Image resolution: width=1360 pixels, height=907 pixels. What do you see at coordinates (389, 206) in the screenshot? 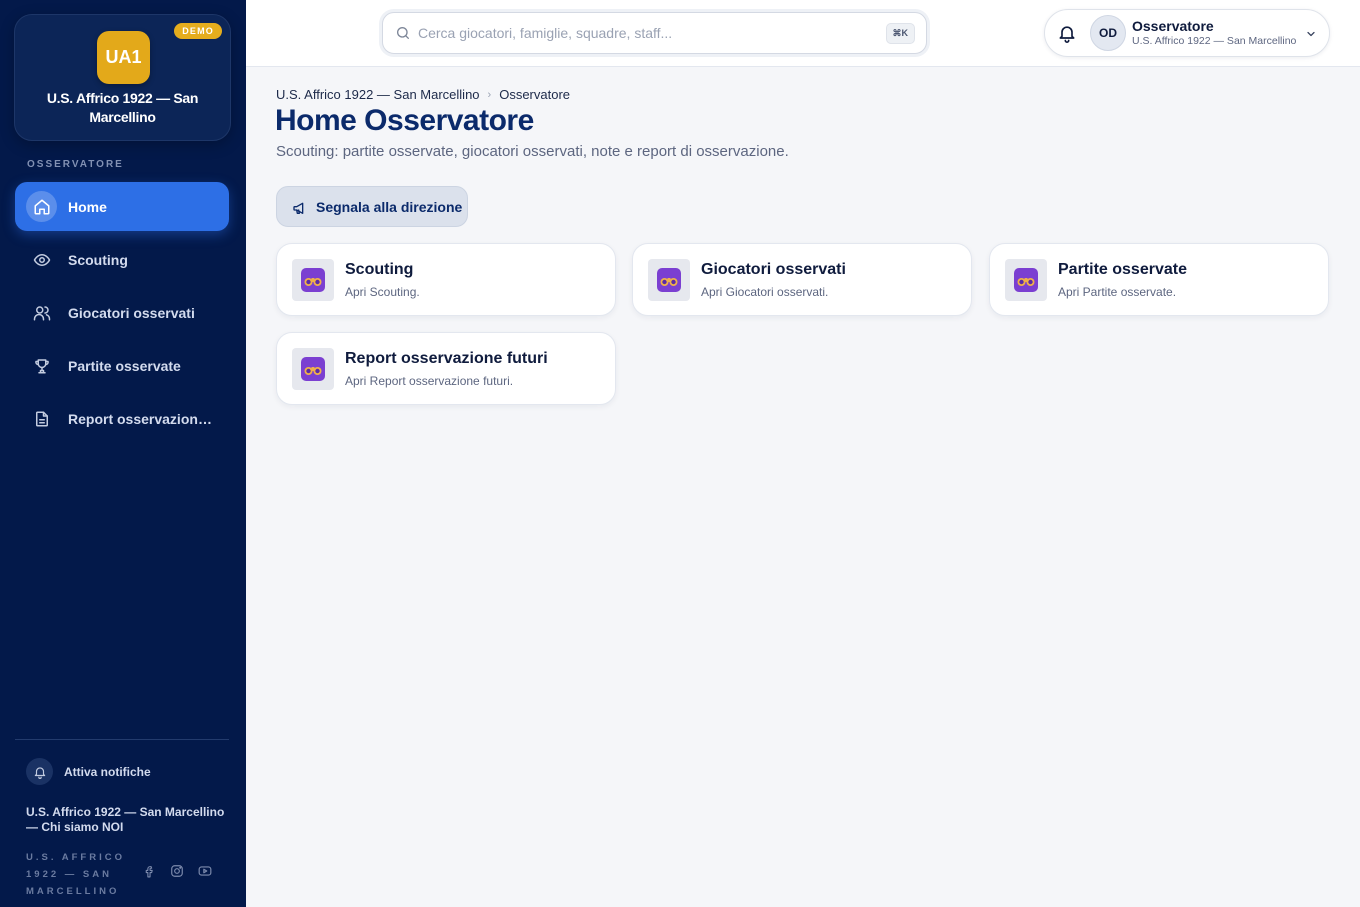
I see `report-button-label: Segnala alla direzione` at bounding box center [389, 206].